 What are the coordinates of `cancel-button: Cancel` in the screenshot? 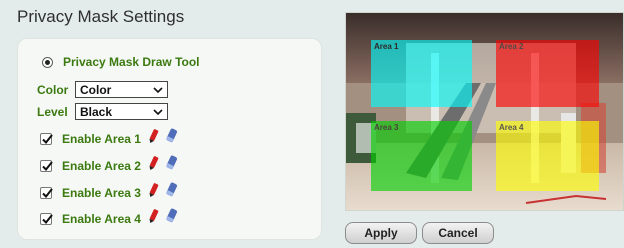 It's located at (458, 233).